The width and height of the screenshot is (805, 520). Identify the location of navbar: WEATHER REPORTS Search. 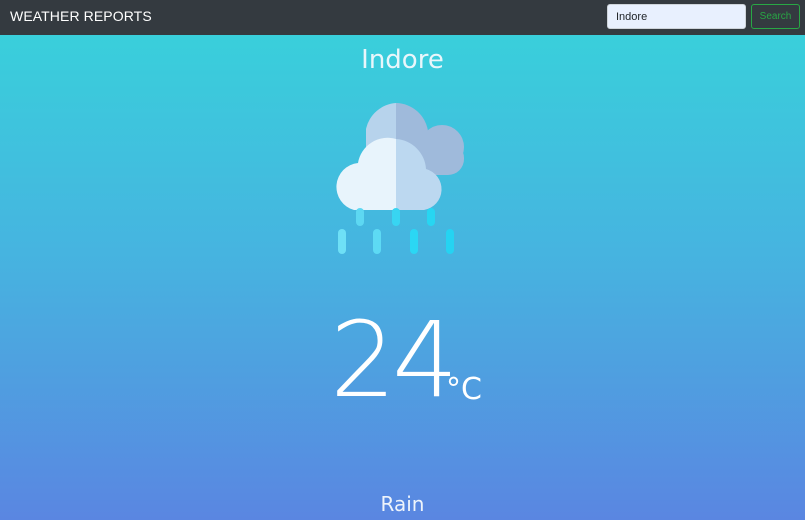
(402, 17).